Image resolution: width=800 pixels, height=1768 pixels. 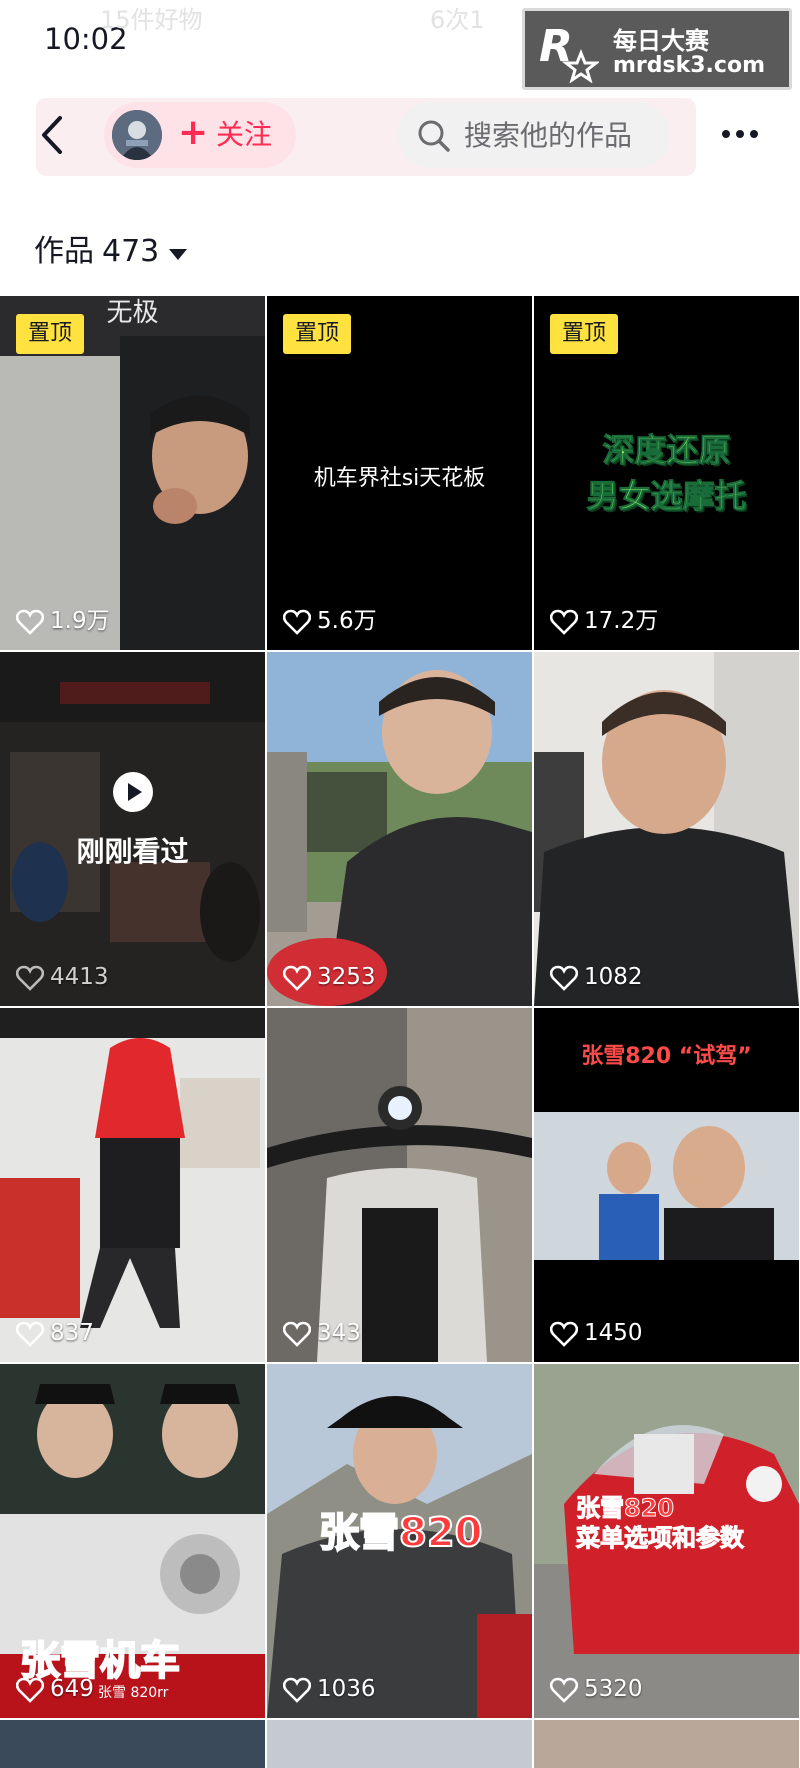 What do you see at coordinates (80, 621) in the screenshot?
I see `likes-count: 1.9万` at bounding box center [80, 621].